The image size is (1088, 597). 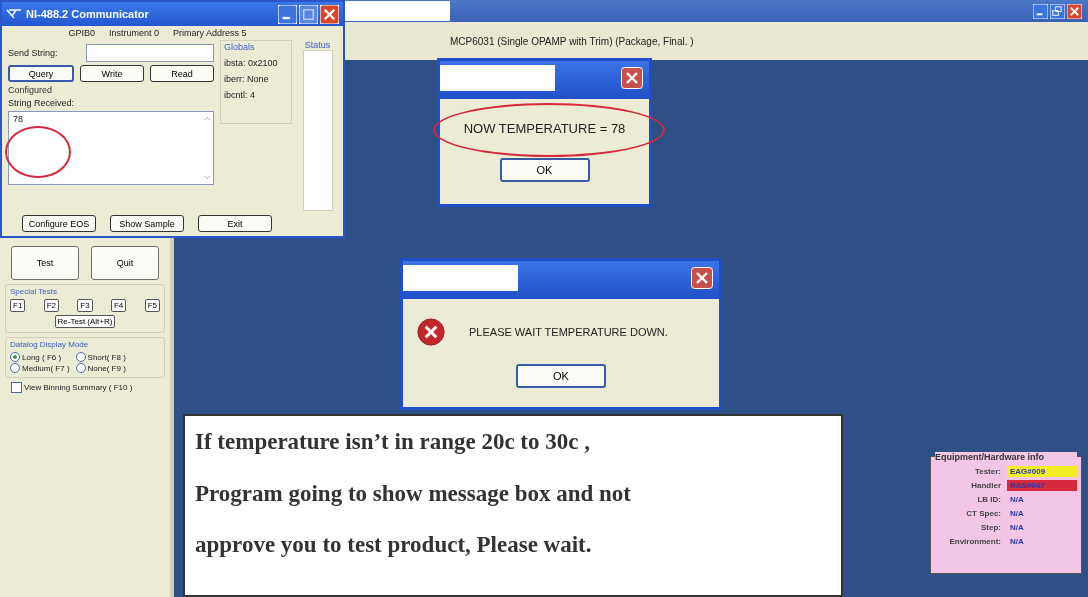 I want to click on maximize-icon, so click(x=308, y=14).